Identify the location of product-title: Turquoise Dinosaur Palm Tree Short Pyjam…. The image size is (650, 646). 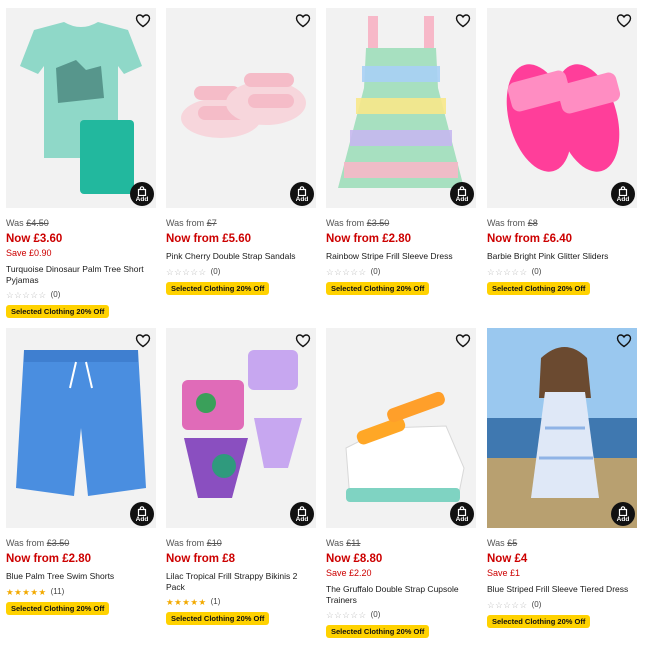
(81, 274).